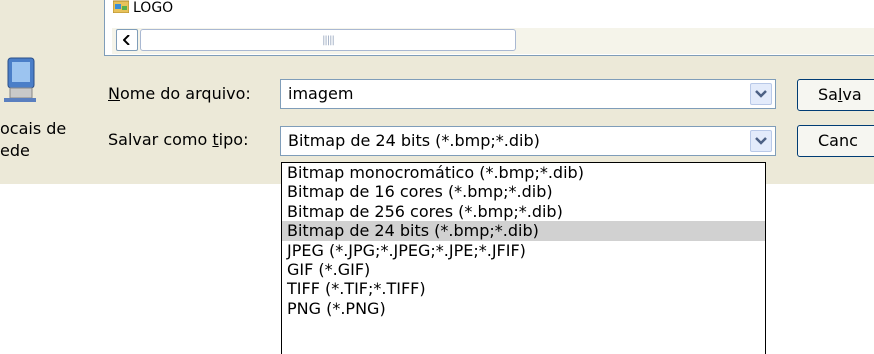  What do you see at coordinates (523, 269) in the screenshot?
I see `dropdown-option: GIF (*.GIF)` at bounding box center [523, 269].